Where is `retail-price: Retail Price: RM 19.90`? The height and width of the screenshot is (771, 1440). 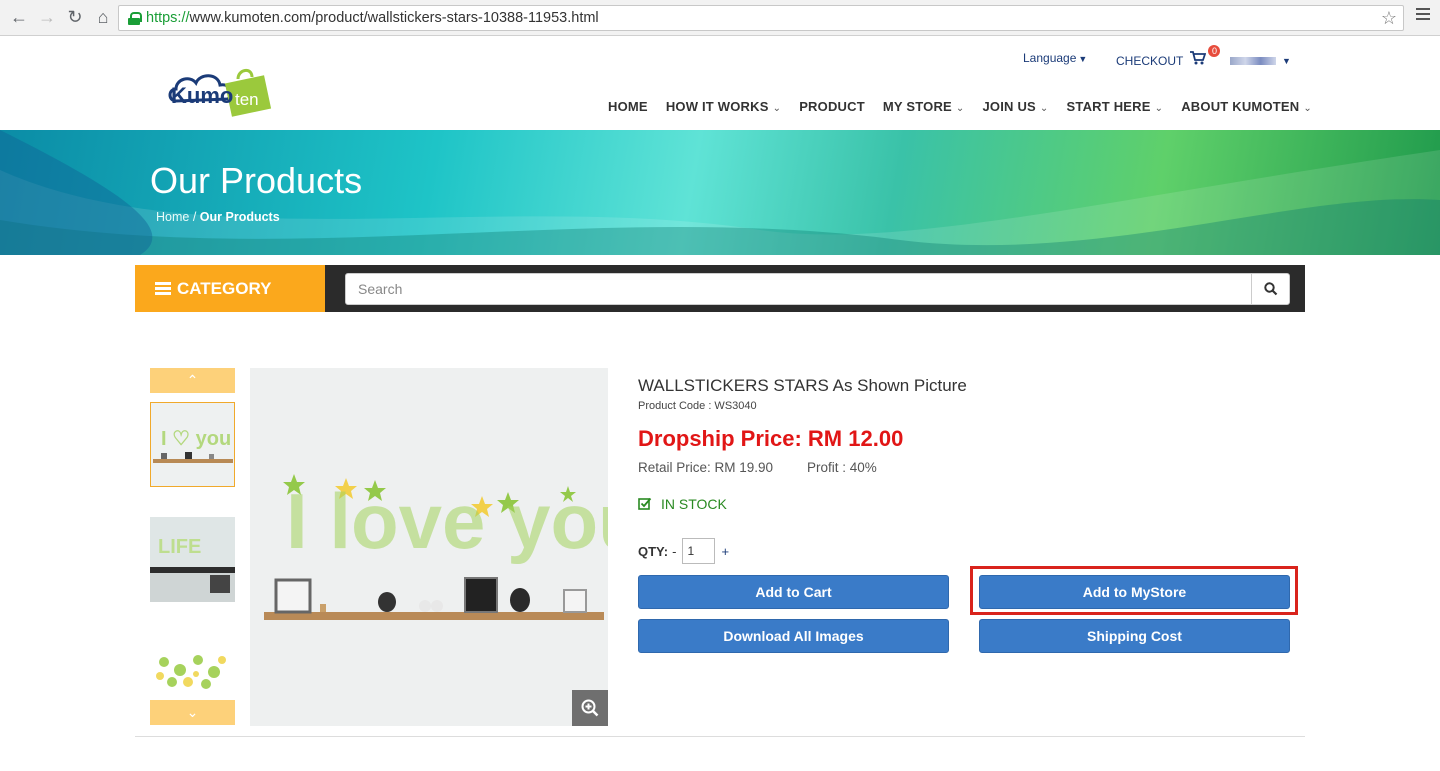 retail-price: Retail Price: RM 19.90 is located at coordinates (706, 467).